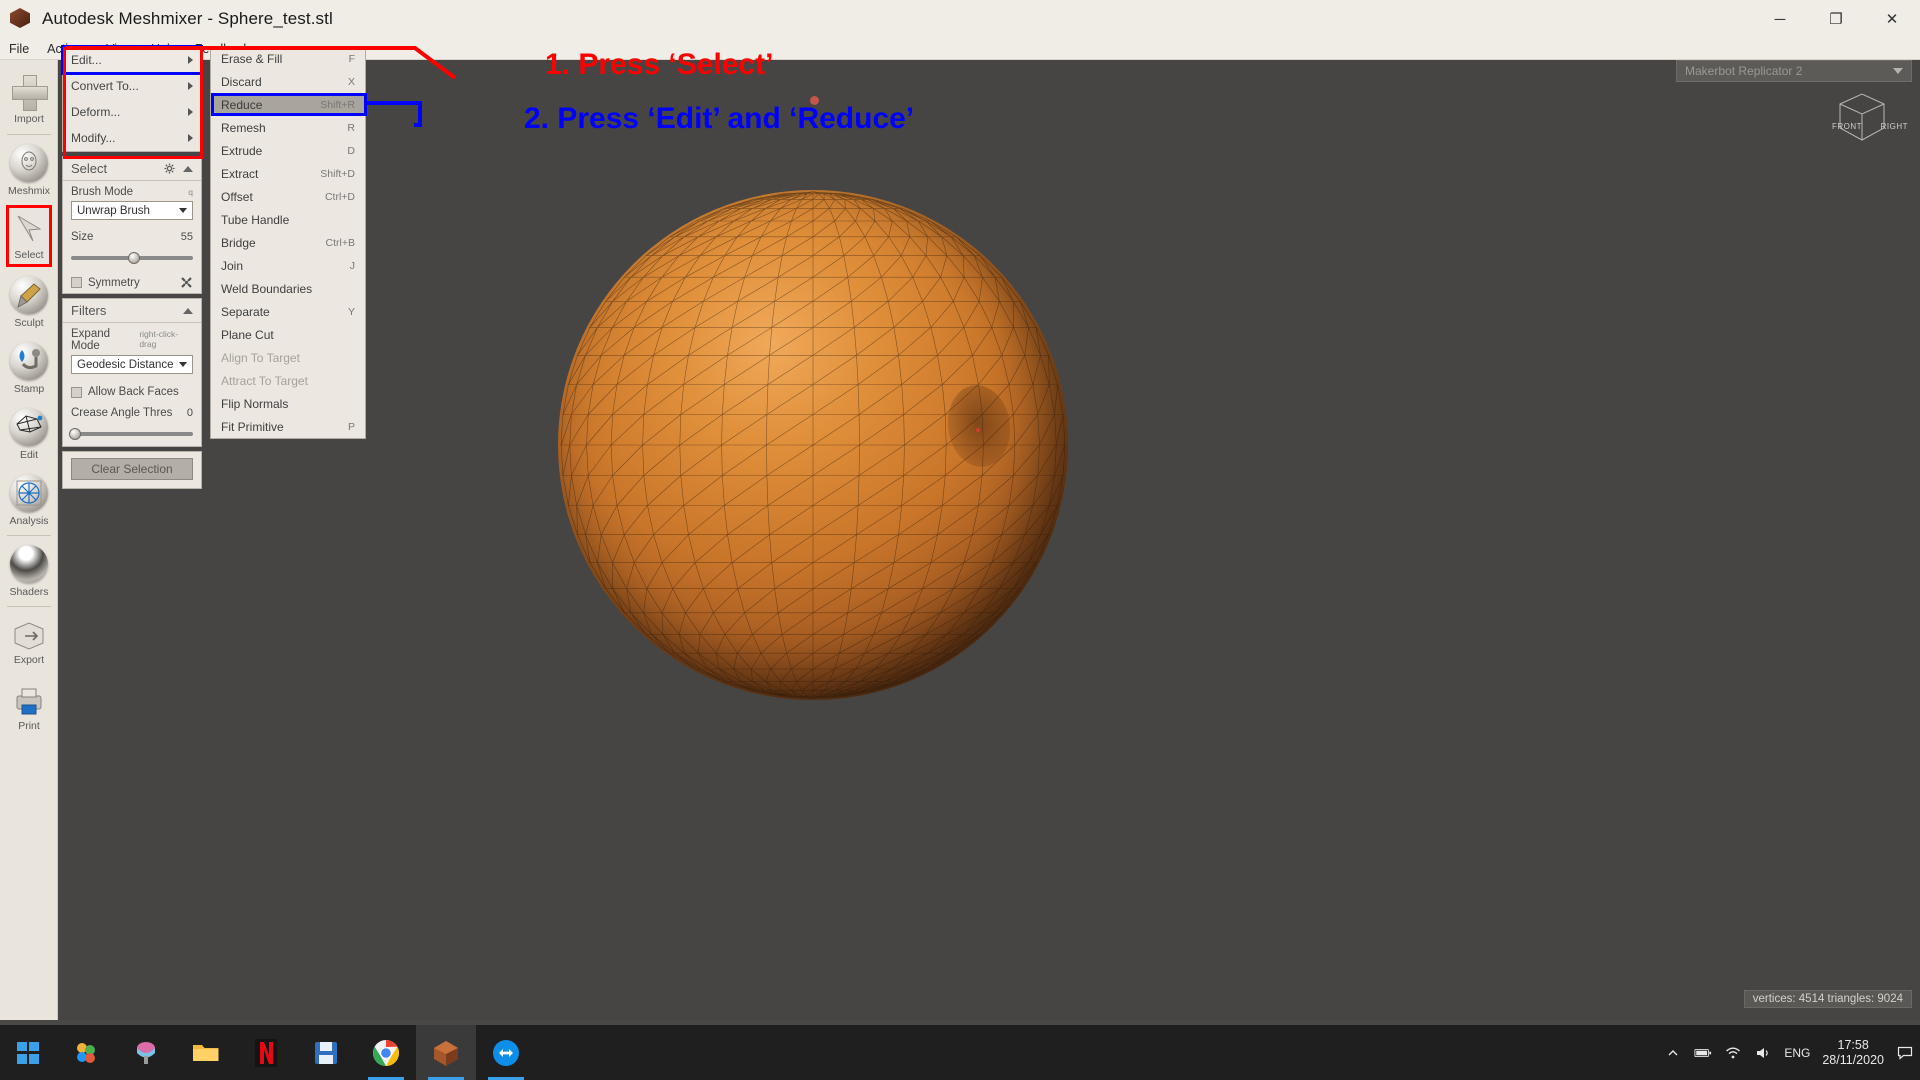  I want to click on flyout-item-discard: Discard X, so click(288, 81).